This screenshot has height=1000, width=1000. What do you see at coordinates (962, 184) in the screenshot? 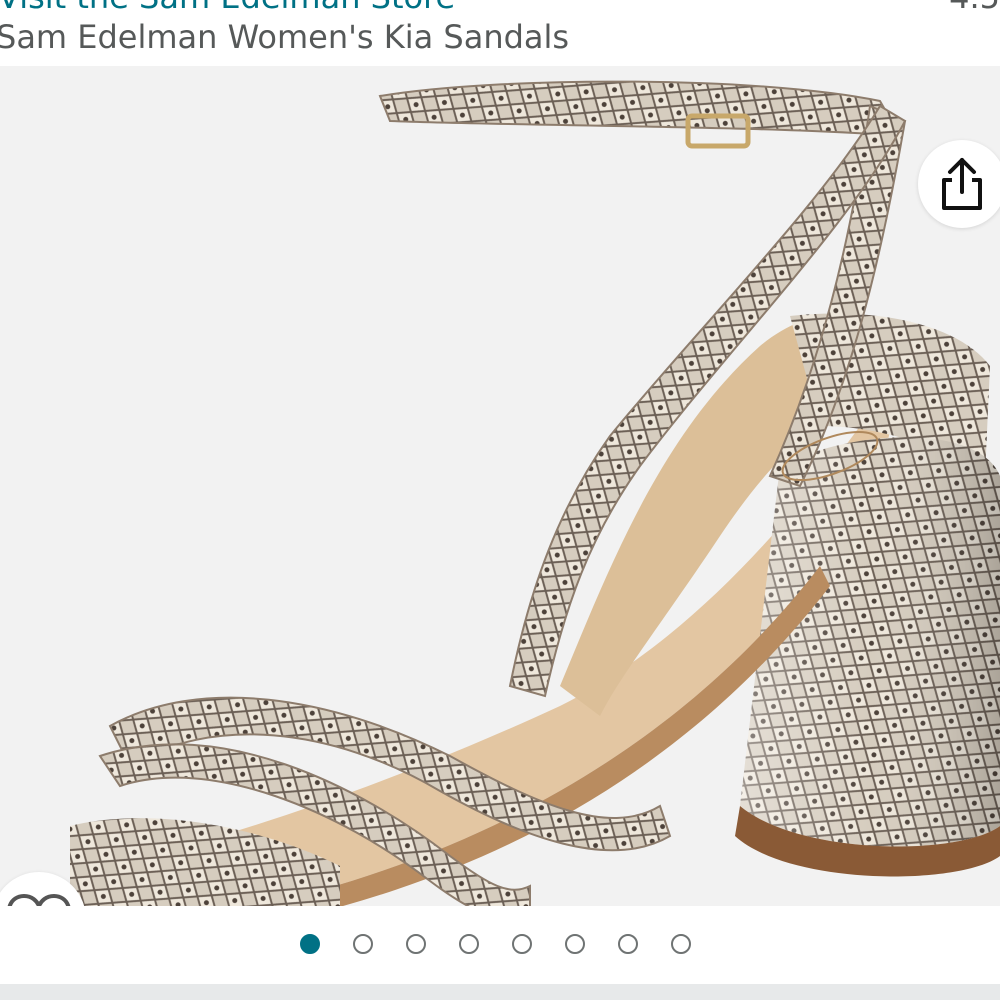
I see `share-icon` at bounding box center [962, 184].